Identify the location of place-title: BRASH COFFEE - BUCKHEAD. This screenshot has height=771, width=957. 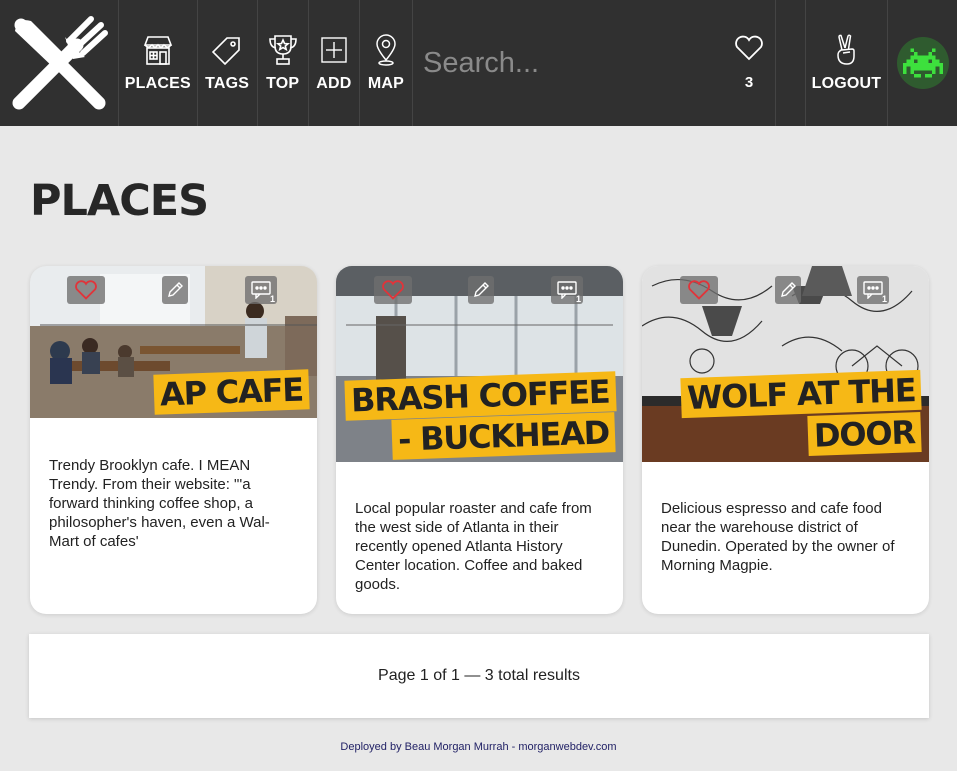
(479, 415).